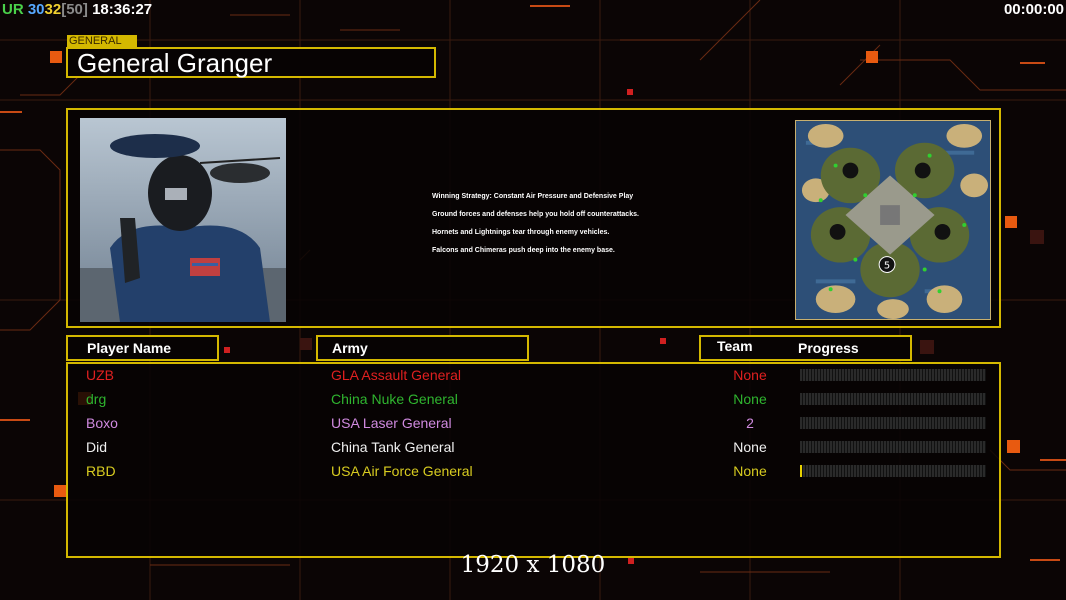 This screenshot has width=1066, height=600. I want to click on player-row: RBD USA Air Force General None, so click(533, 471).